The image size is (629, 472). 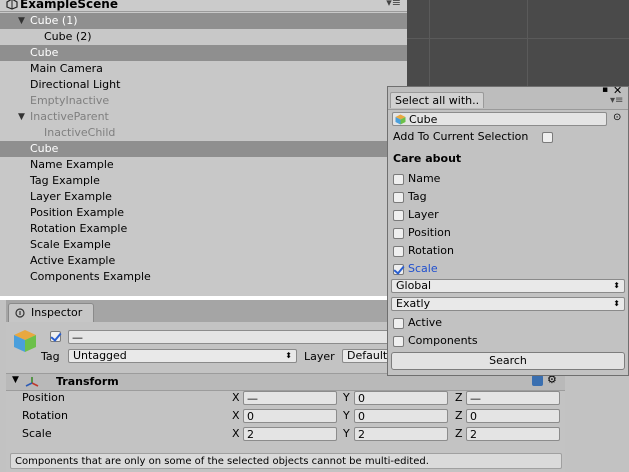 What do you see at coordinates (87, 381) in the screenshot?
I see `transform-title: Transform` at bounding box center [87, 381].